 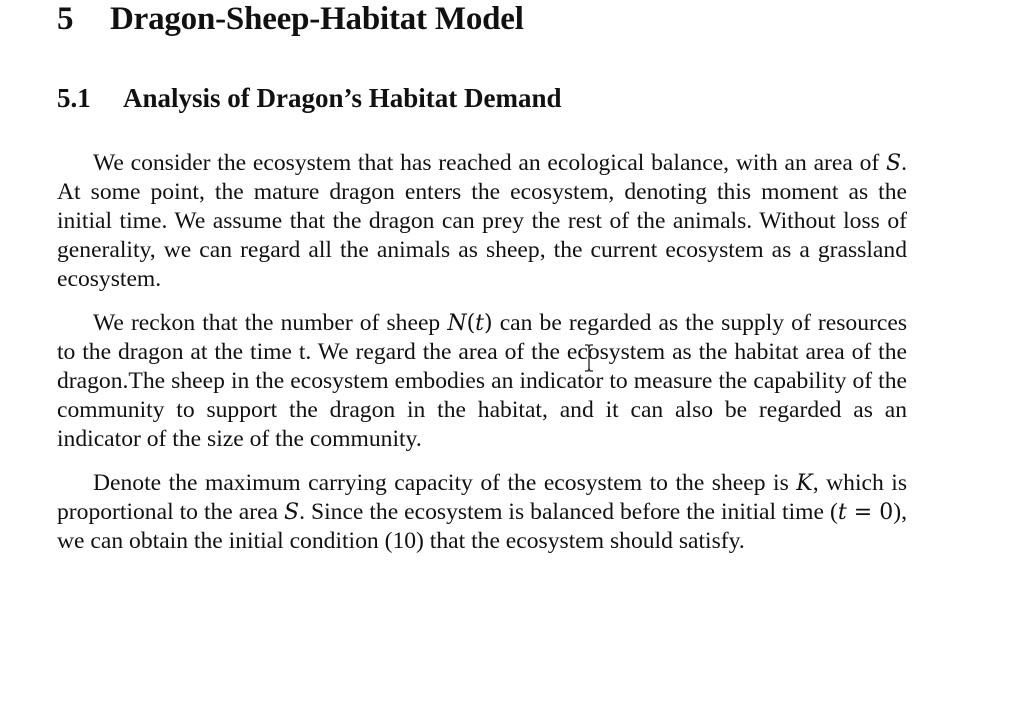 What do you see at coordinates (804, 483) in the screenshot?
I see `variable-k: K` at bounding box center [804, 483].